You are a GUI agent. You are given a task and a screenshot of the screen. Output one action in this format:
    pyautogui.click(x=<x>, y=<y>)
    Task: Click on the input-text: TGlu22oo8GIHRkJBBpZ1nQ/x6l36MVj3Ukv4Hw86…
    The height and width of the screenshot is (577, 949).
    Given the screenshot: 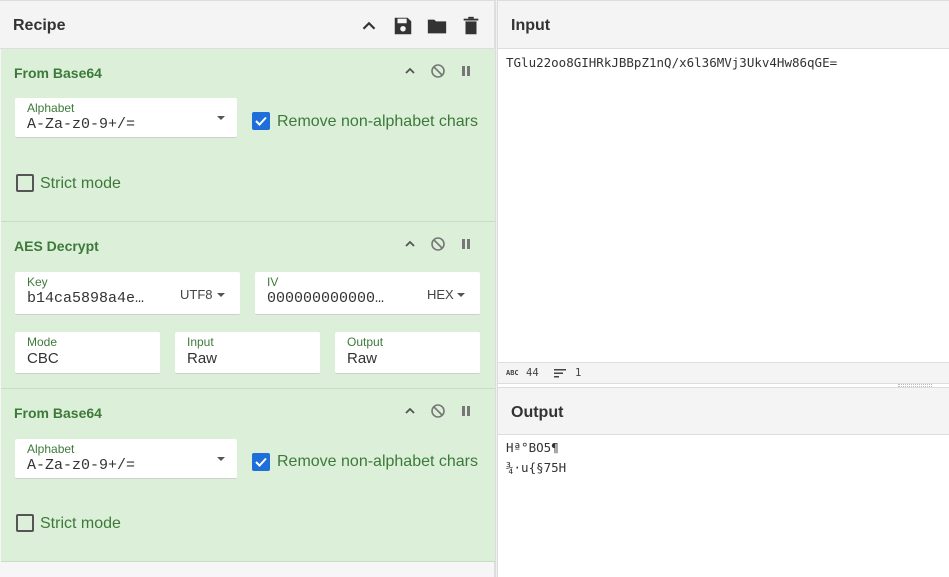 What is the action you would take?
    pyautogui.click(x=672, y=62)
    